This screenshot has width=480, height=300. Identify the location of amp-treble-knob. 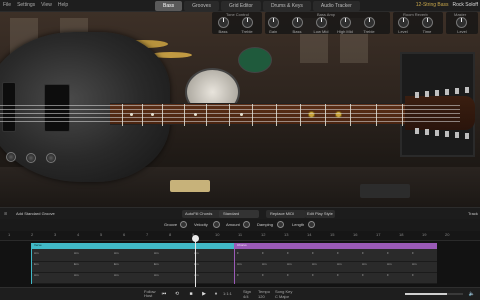
(369, 22).